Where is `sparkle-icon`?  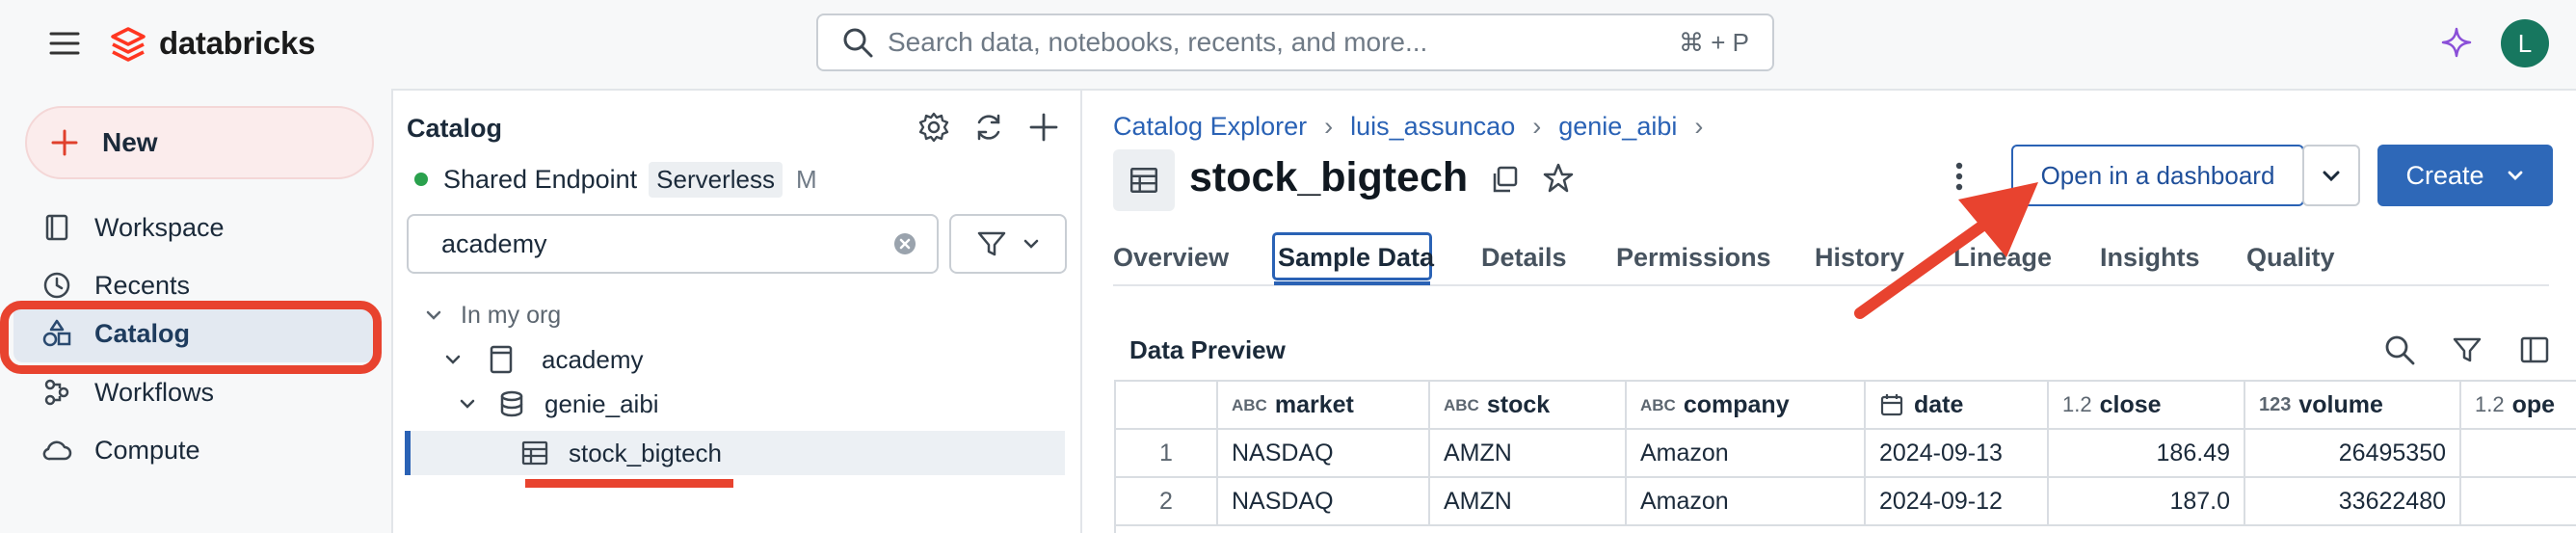
sparkle-icon is located at coordinates (2456, 42).